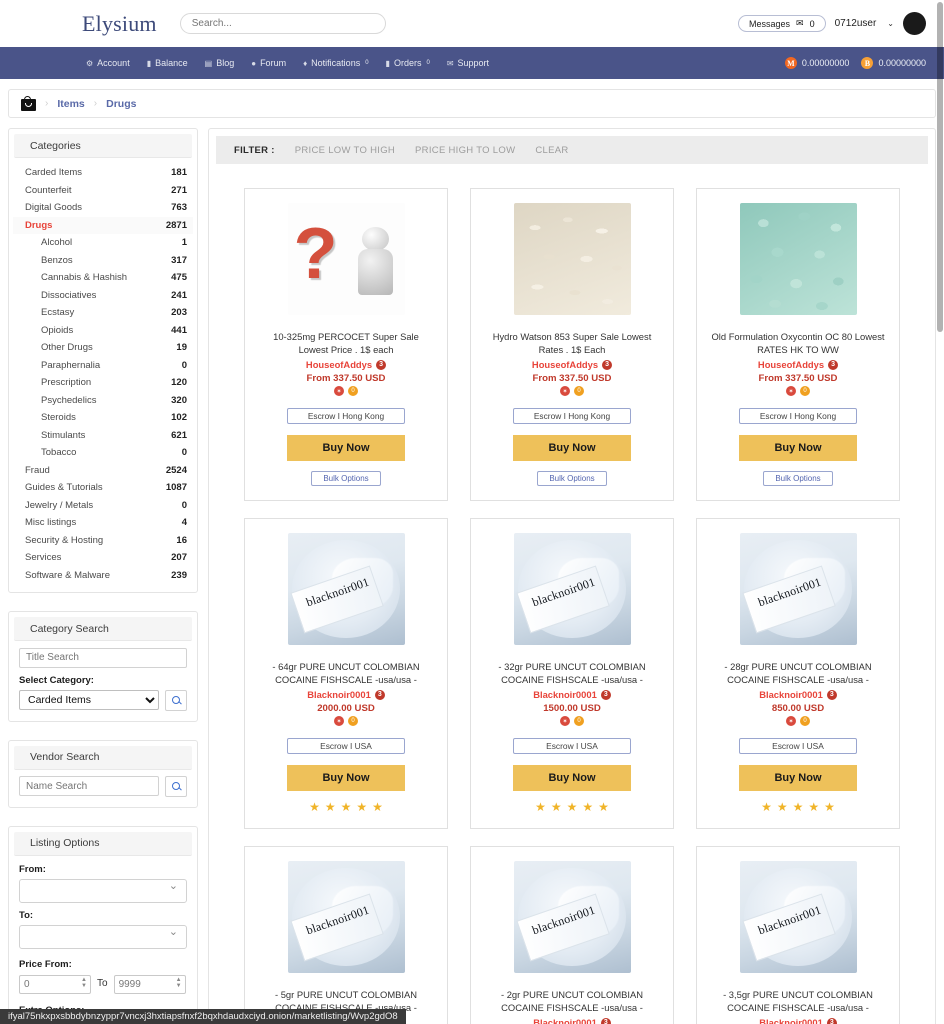 This screenshot has height=1024, width=944. I want to click on sidebar-category-software-malware: Software & Malware 239, so click(103, 576).